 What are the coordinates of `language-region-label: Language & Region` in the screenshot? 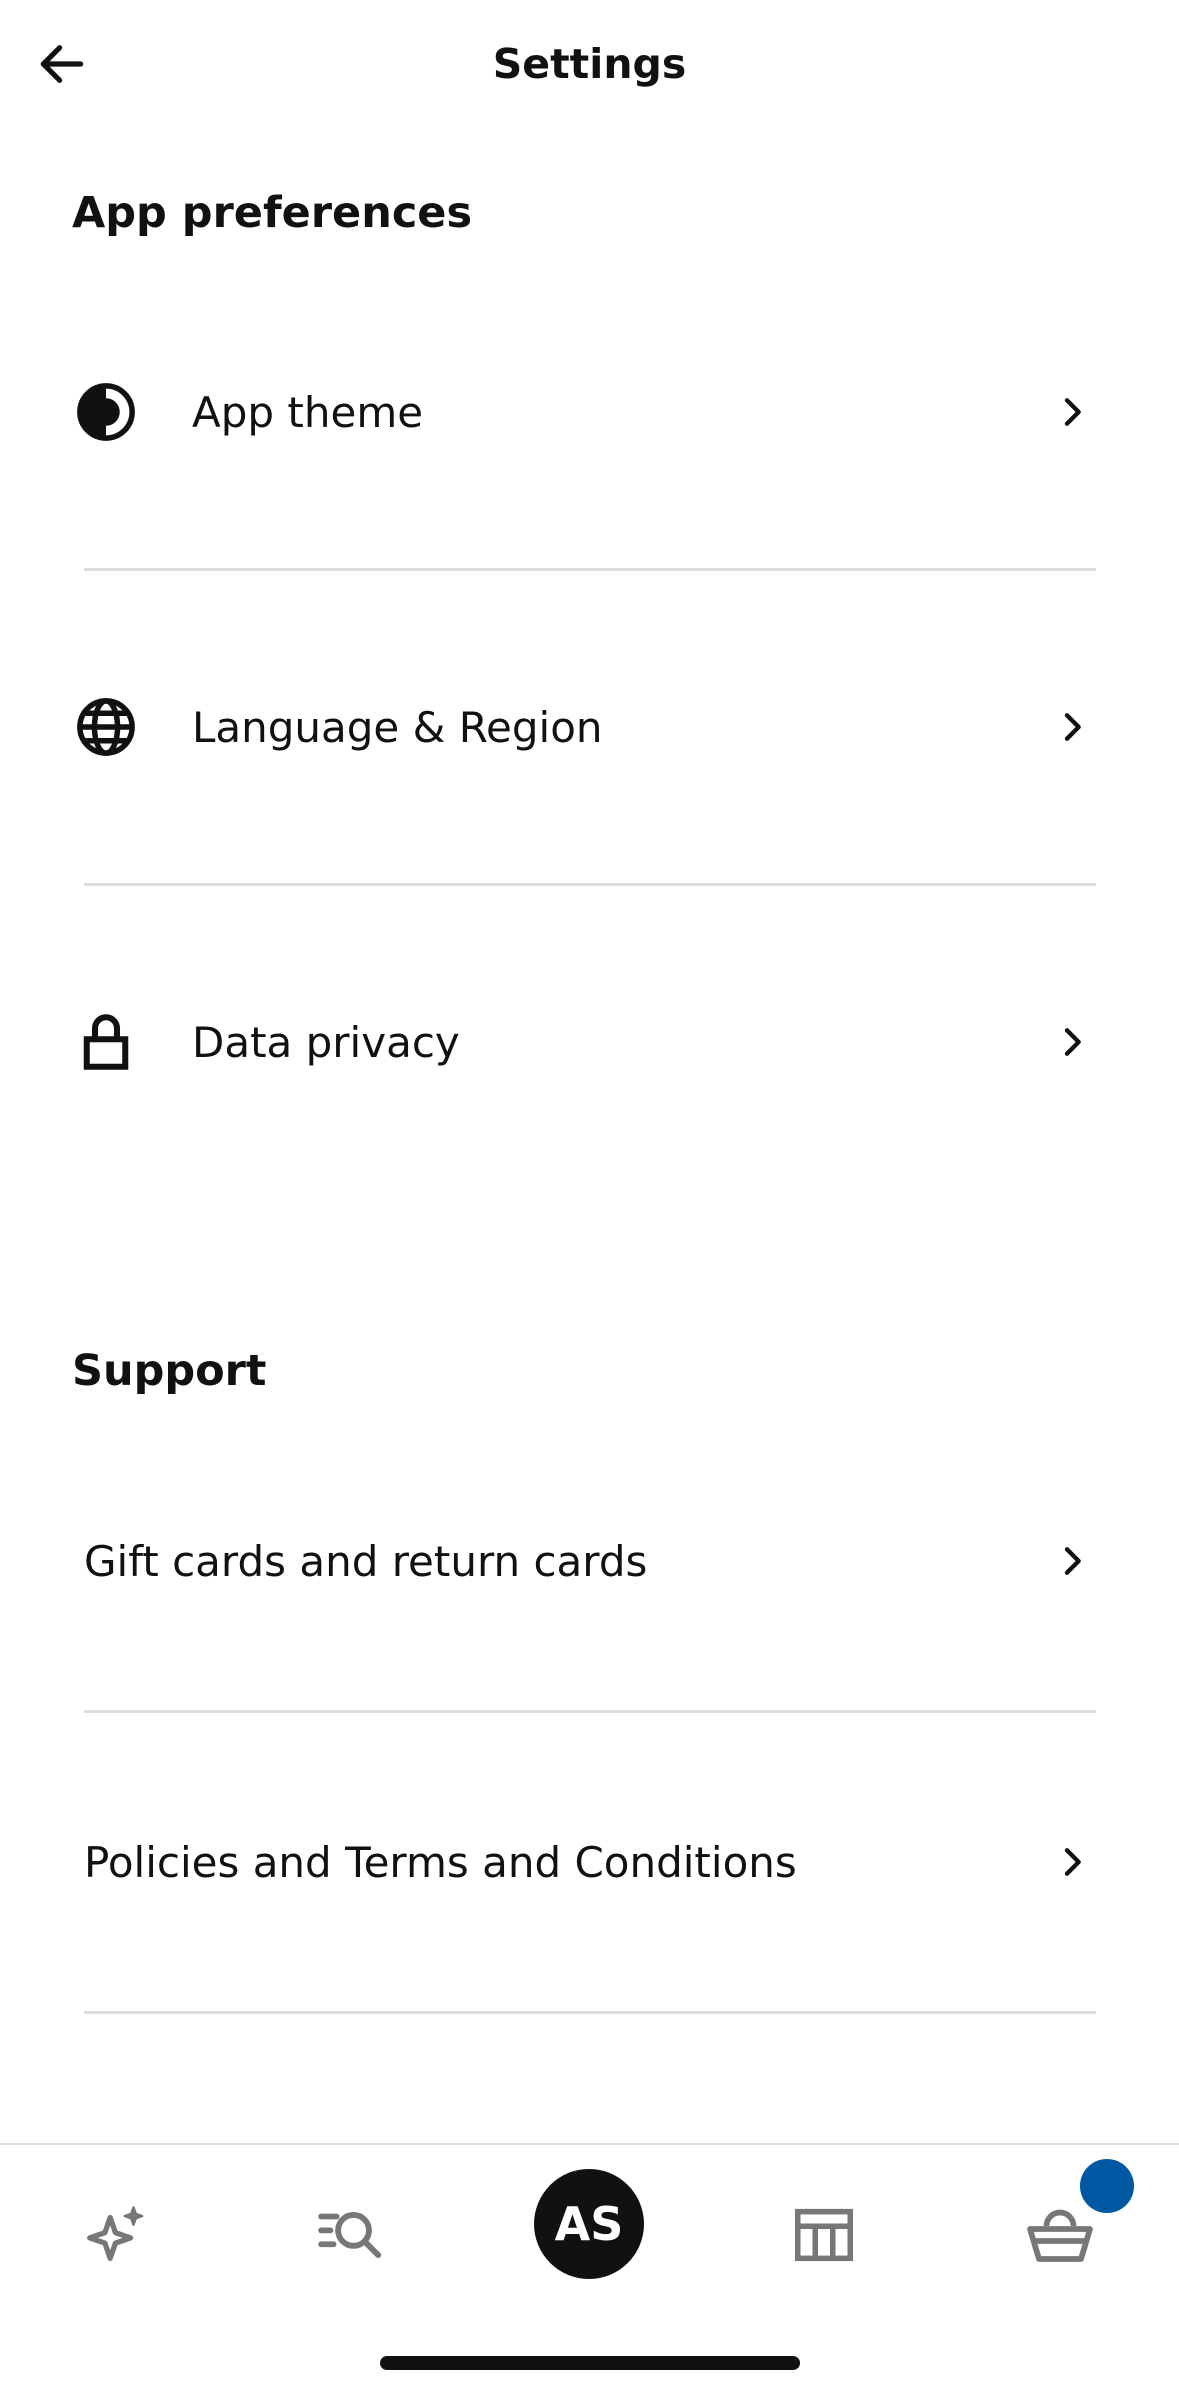 It's located at (397, 727).